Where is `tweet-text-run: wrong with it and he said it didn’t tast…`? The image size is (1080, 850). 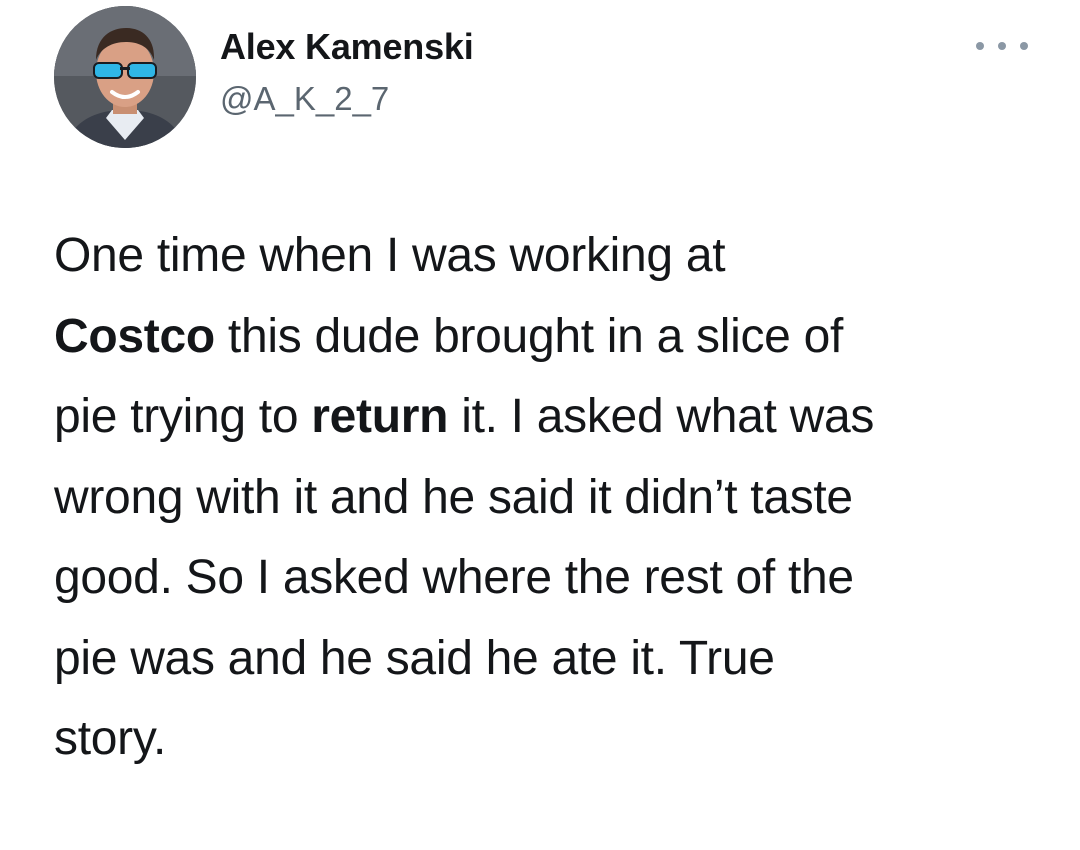 tweet-text-run: wrong with it and he said it didn’t tast… is located at coordinates (453, 497).